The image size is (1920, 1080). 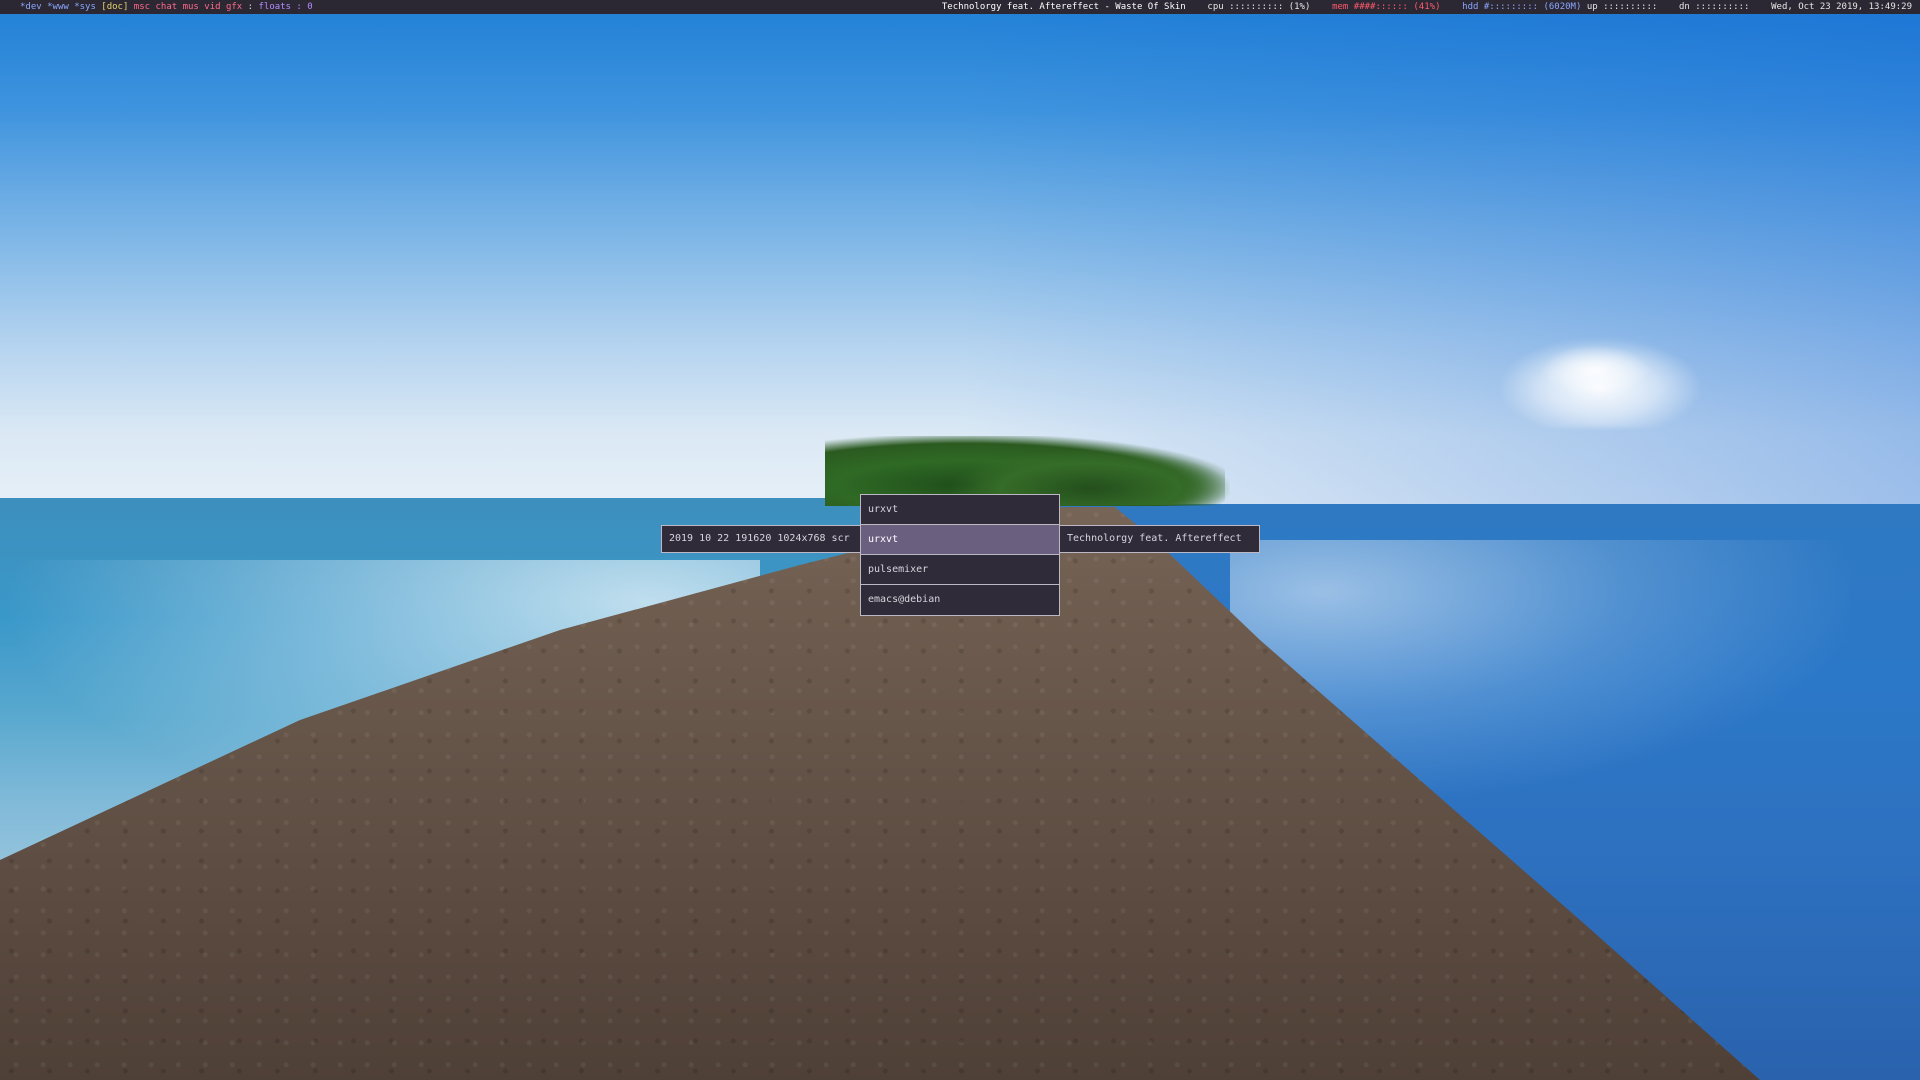 What do you see at coordinates (1684, 7) in the screenshot?
I see `dn-label: dn` at bounding box center [1684, 7].